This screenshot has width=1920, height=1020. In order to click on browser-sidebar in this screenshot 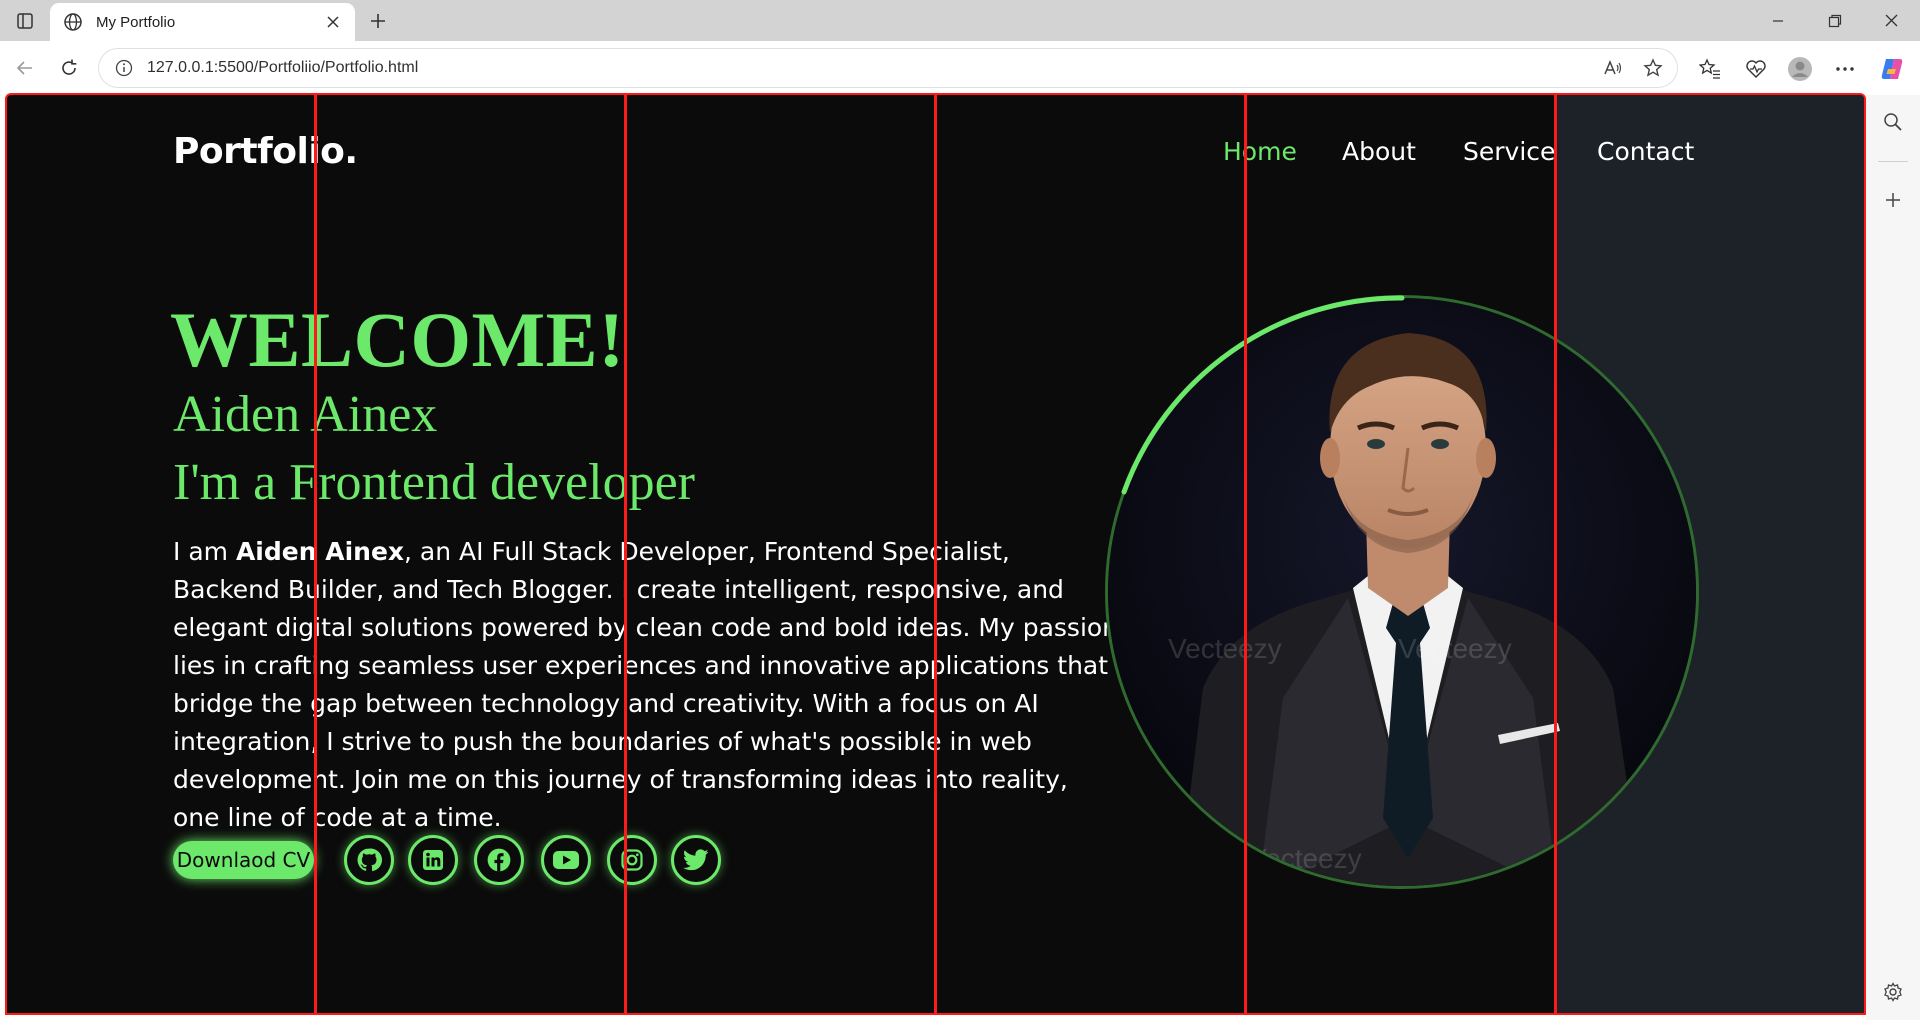, I will do `click(1893, 557)`.